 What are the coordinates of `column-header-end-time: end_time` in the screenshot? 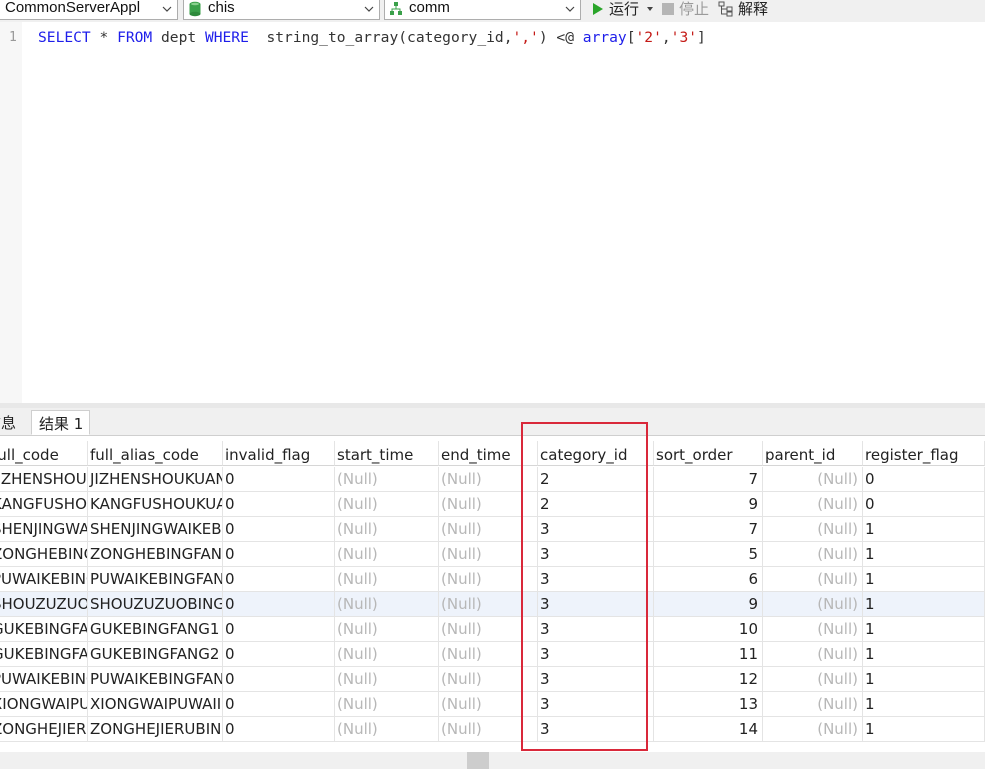 It's located at (488, 453).